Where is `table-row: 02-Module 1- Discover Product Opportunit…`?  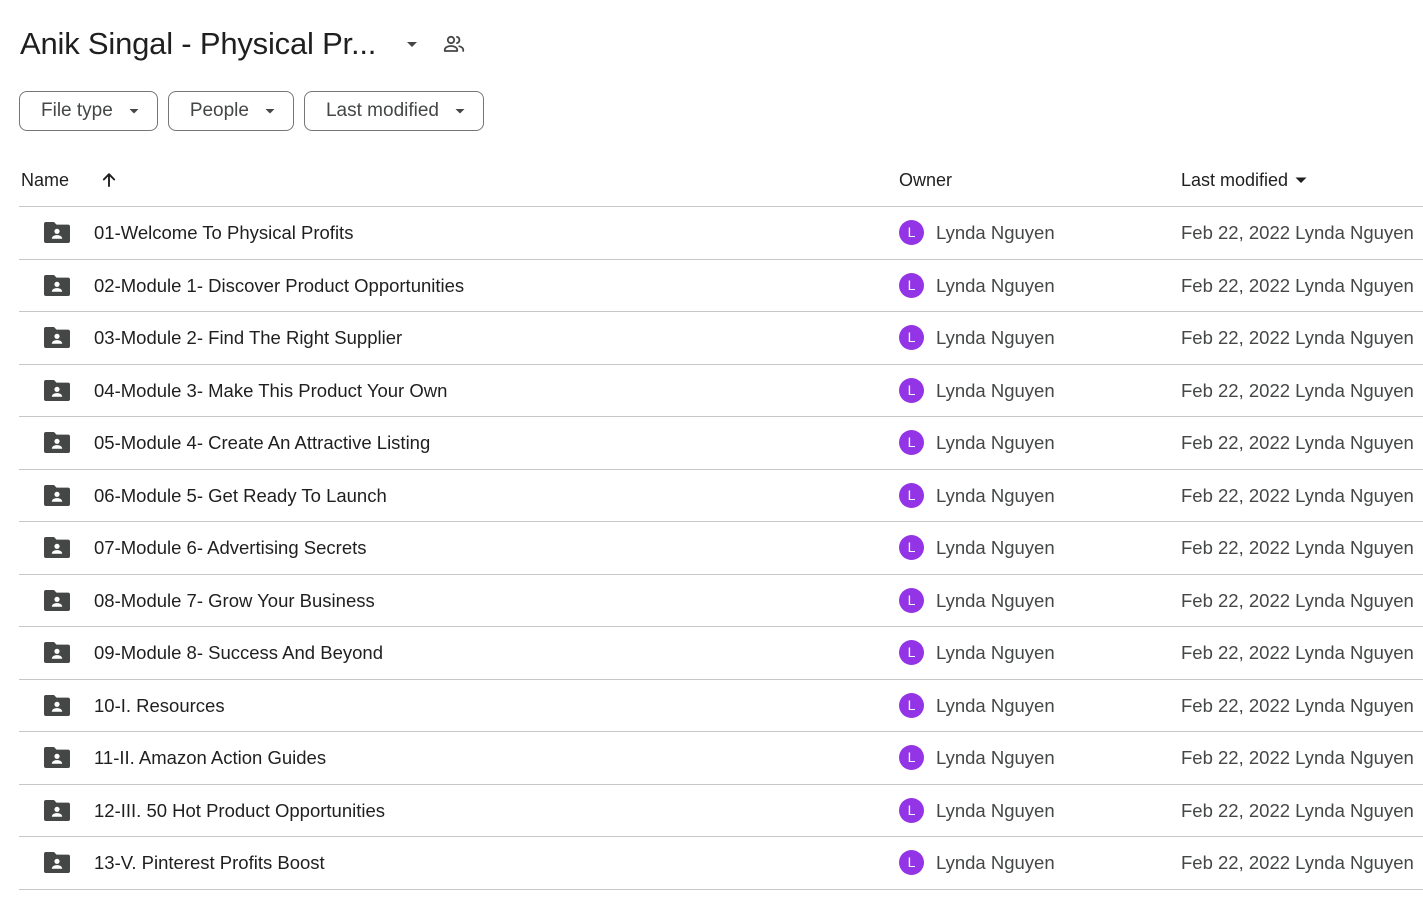 table-row: 02-Module 1- Discover Product Opportunit… is located at coordinates (721, 286).